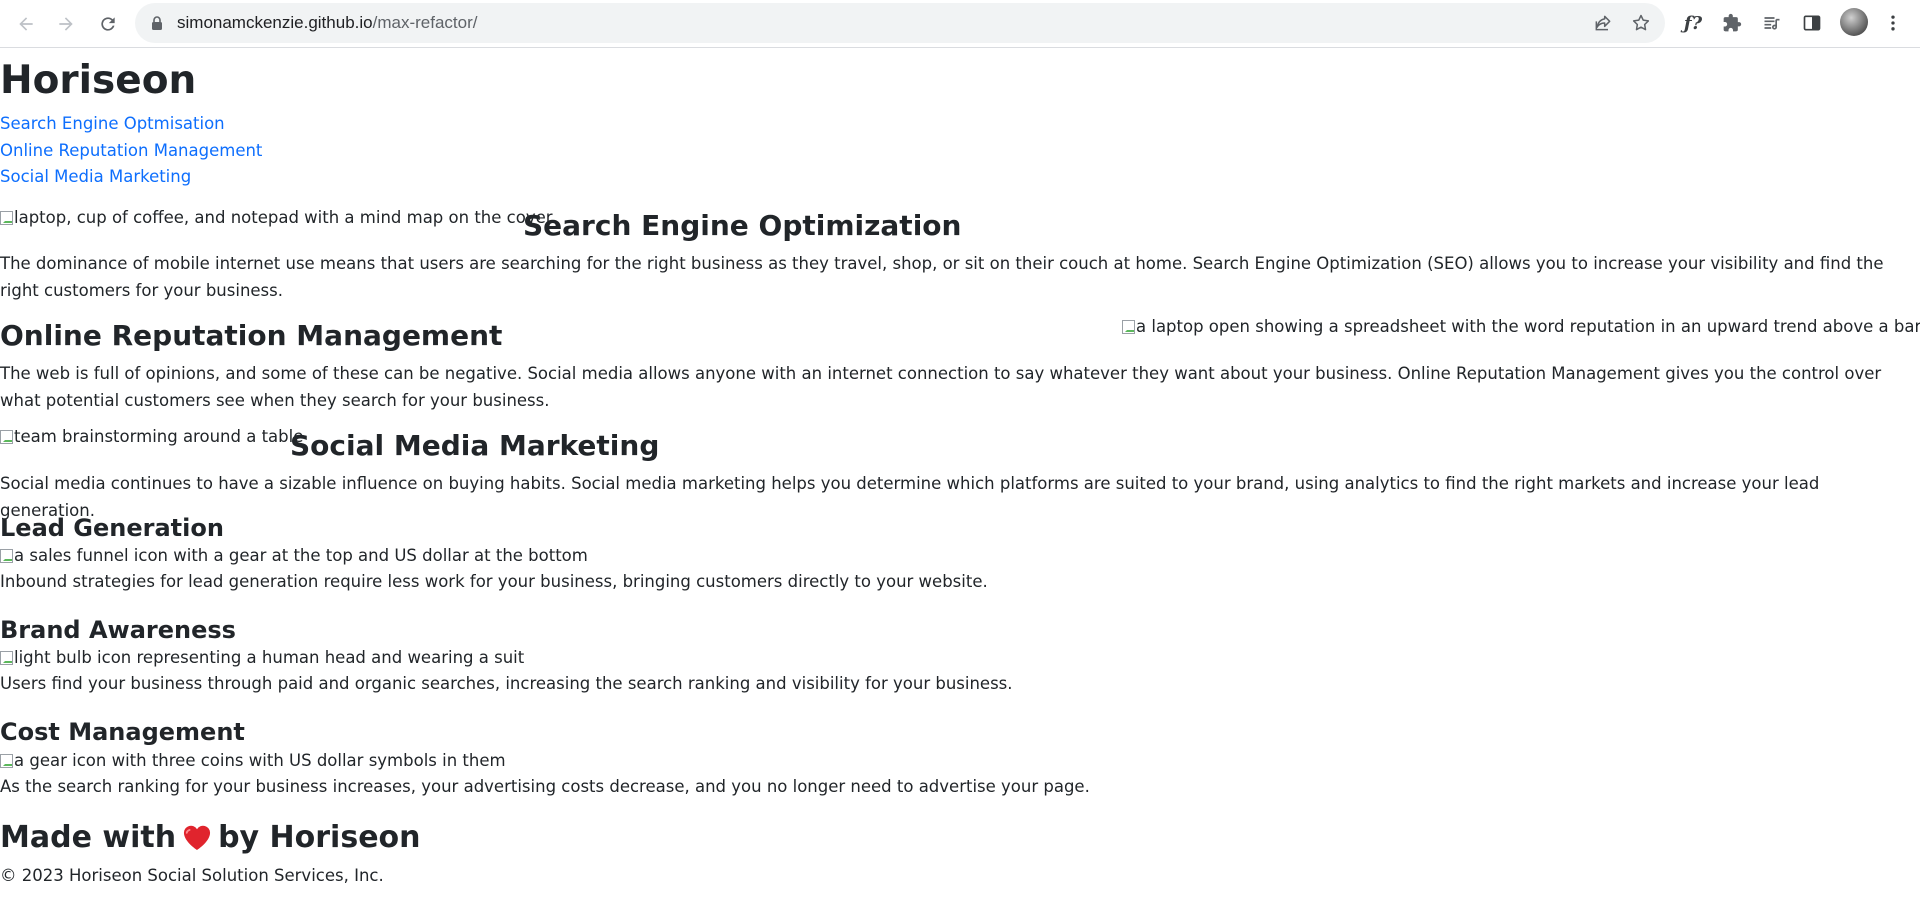 This screenshot has width=1920, height=901. I want to click on site-title: Horiseon, so click(98, 80).